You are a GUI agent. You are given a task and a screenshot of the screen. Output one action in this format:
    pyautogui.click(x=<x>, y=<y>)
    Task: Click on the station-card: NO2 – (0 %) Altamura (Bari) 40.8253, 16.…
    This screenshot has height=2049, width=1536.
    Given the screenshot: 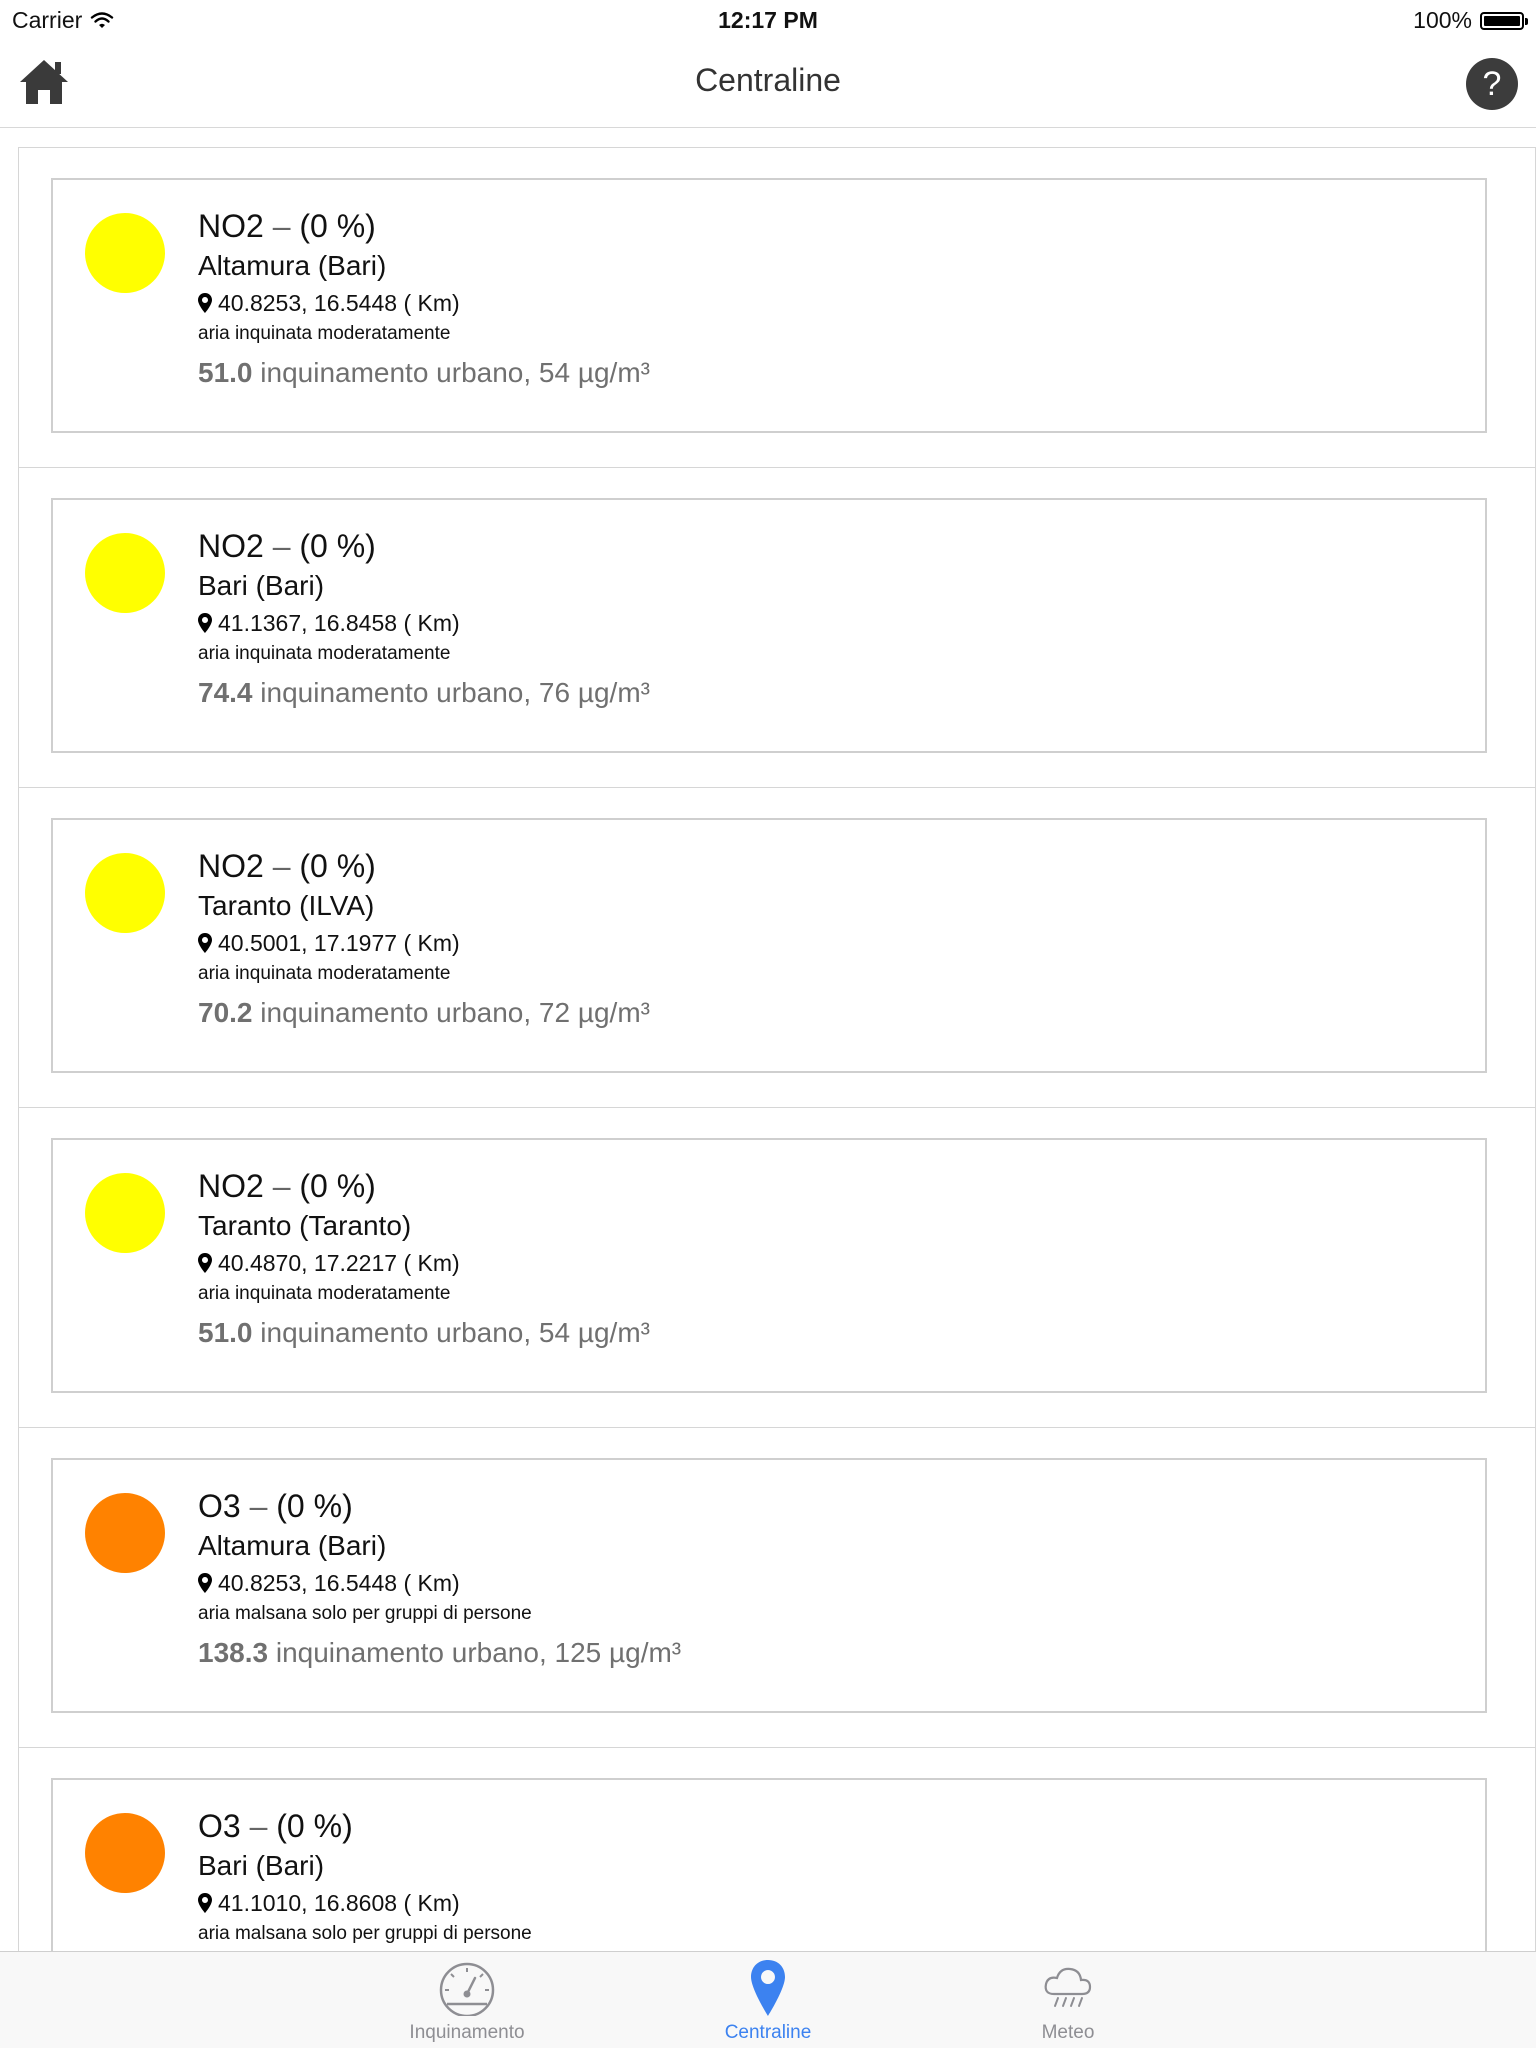 What is the action you would take?
    pyautogui.click(x=769, y=305)
    